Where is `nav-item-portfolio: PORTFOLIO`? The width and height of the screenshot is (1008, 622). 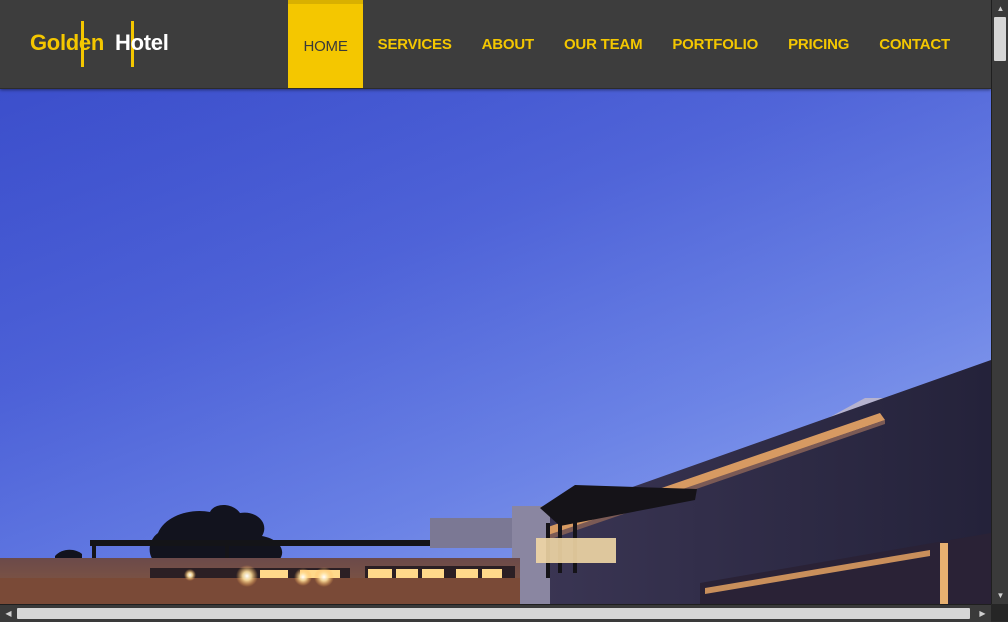
nav-item-portfolio: PORTFOLIO is located at coordinates (715, 44).